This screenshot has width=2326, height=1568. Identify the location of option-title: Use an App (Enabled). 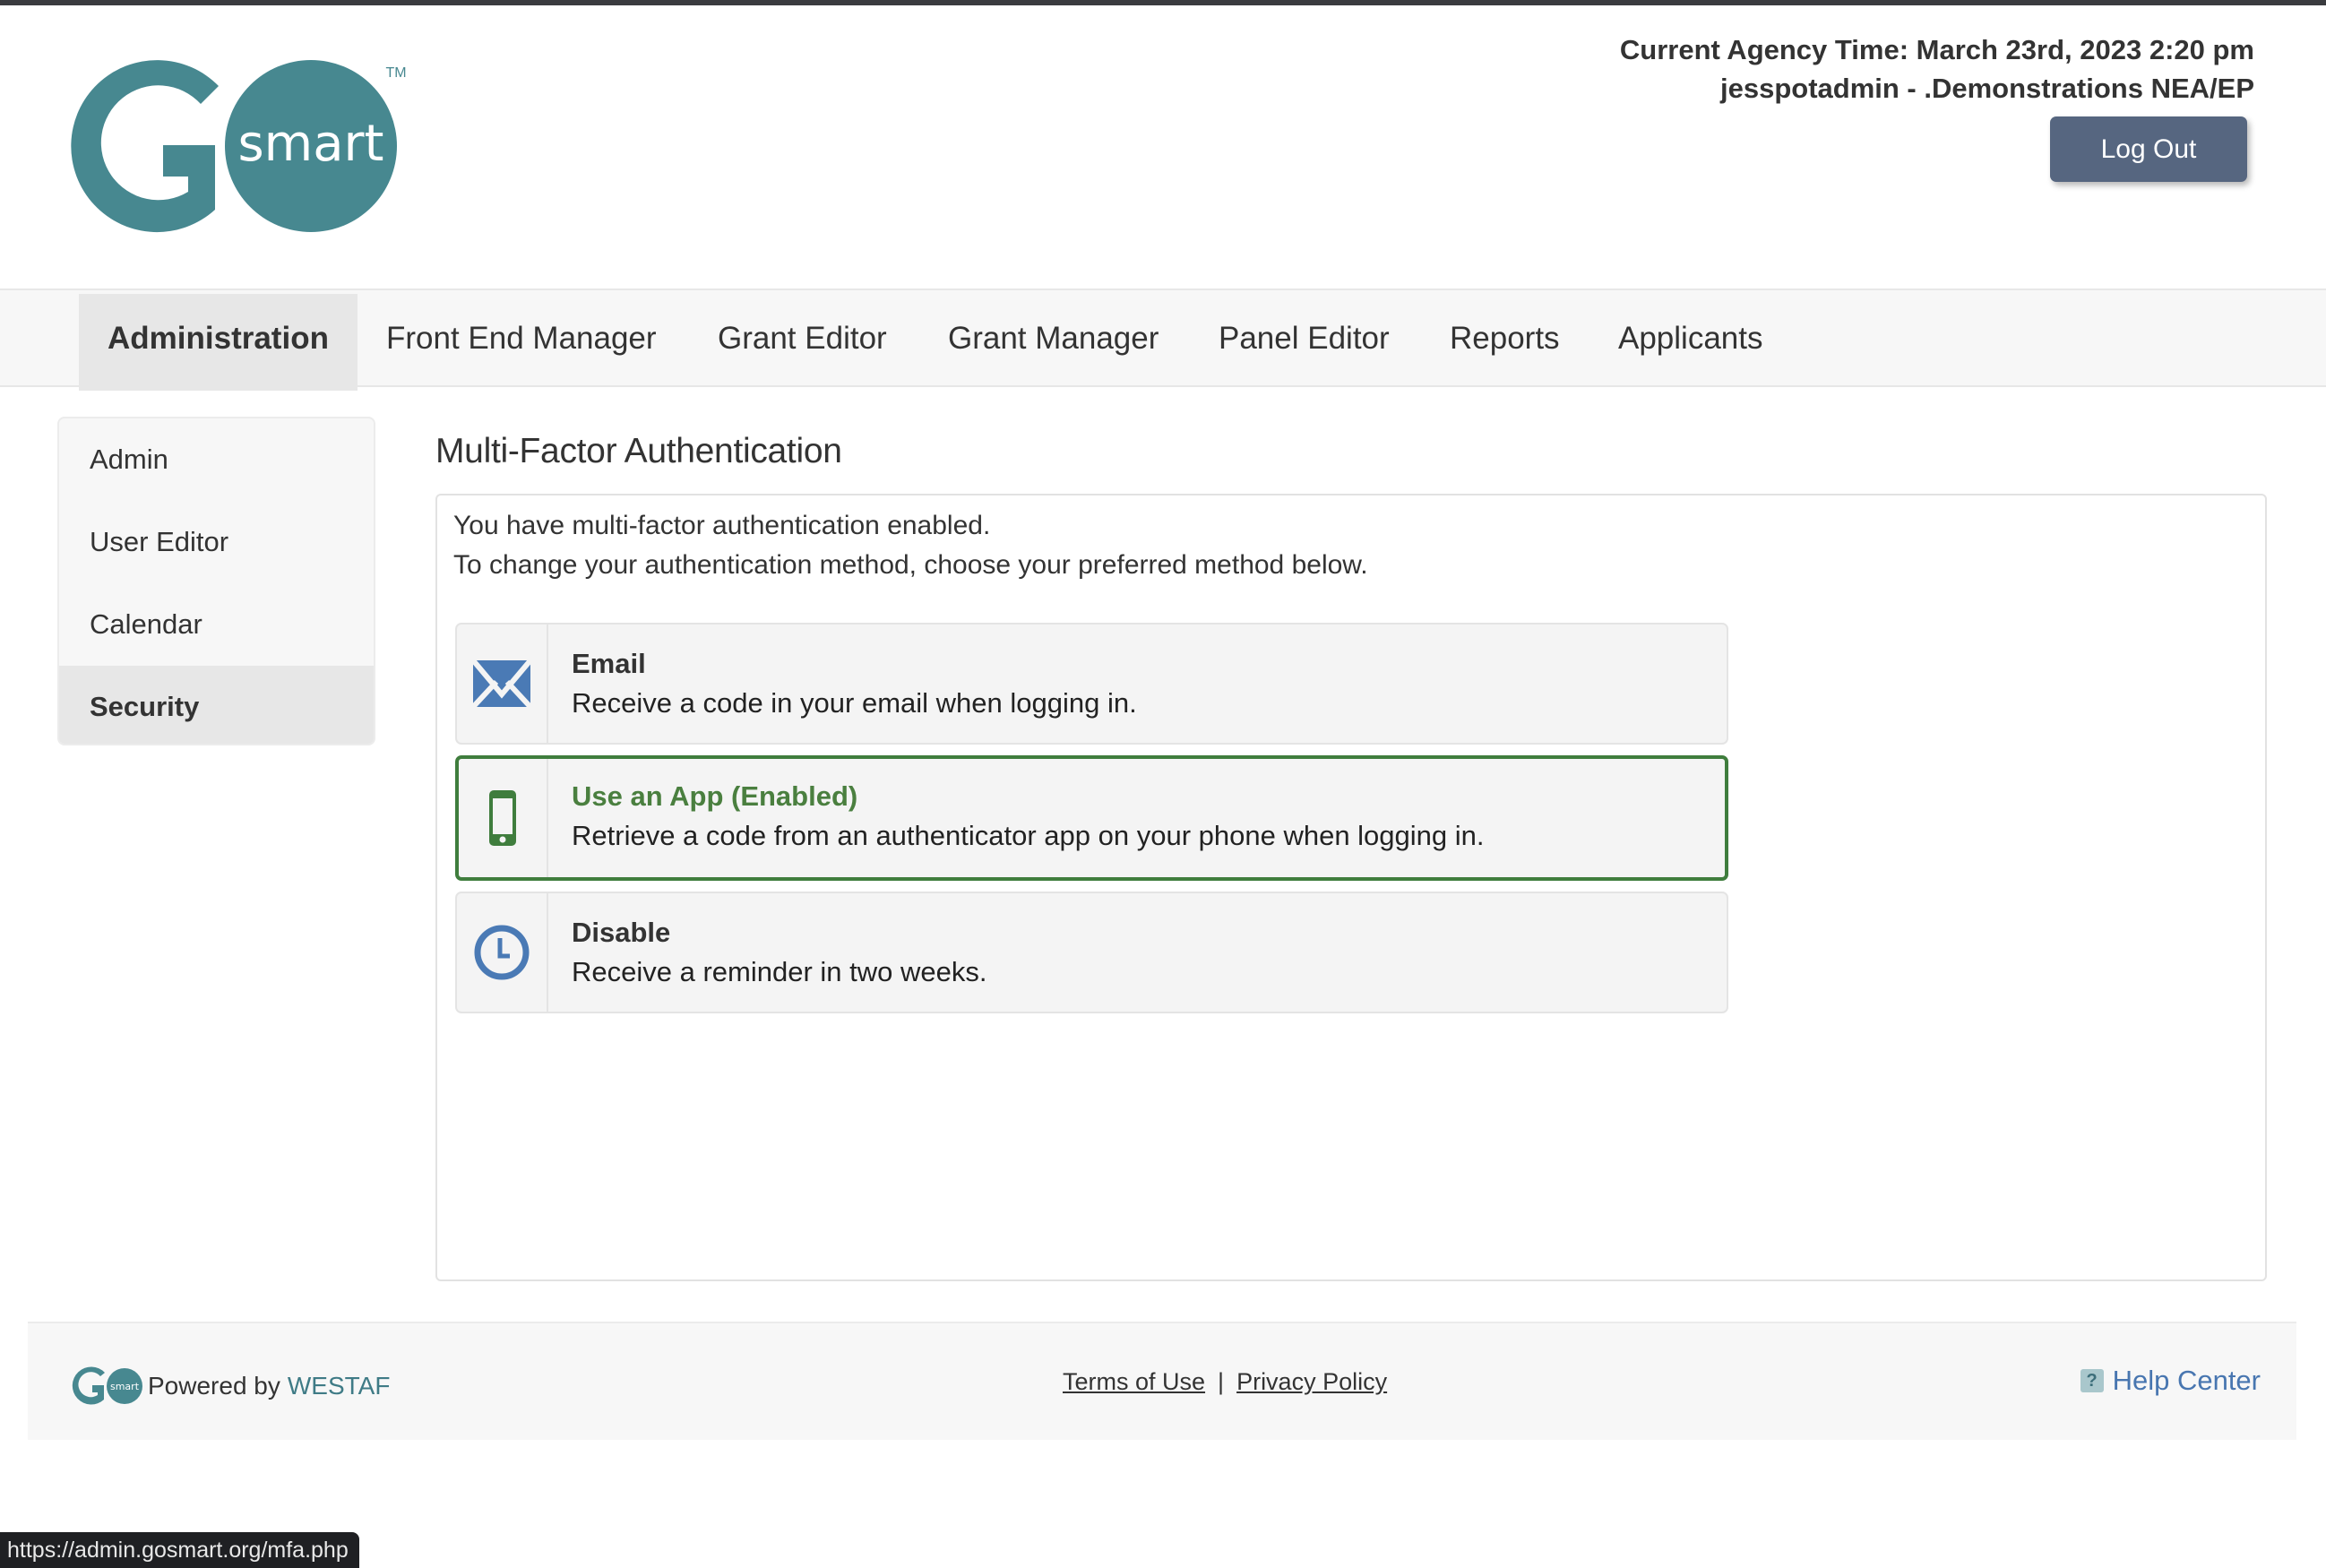
(715, 796).